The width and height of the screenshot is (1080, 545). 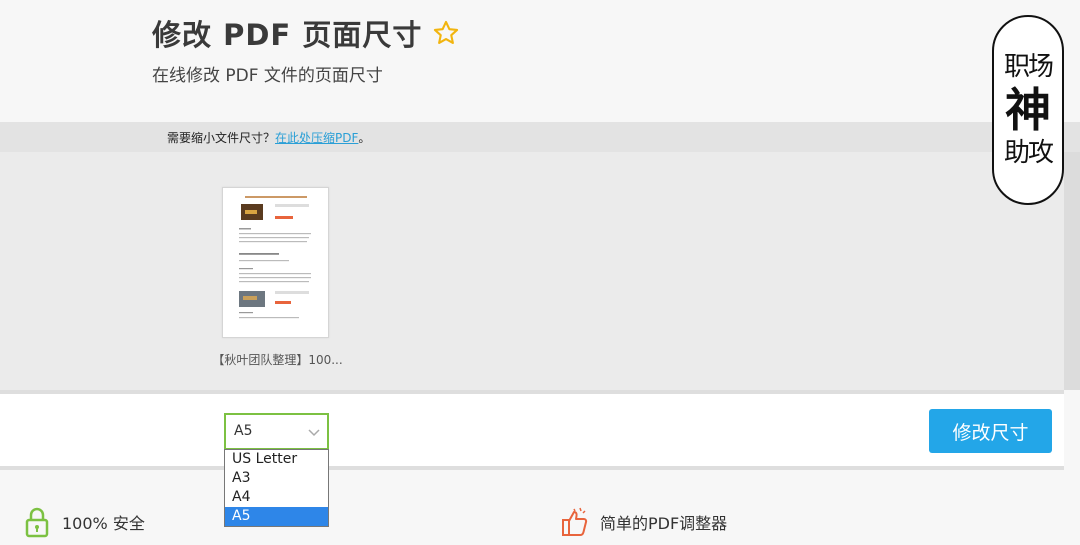 I want to click on thumbs-up-icon, so click(x=575, y=521).